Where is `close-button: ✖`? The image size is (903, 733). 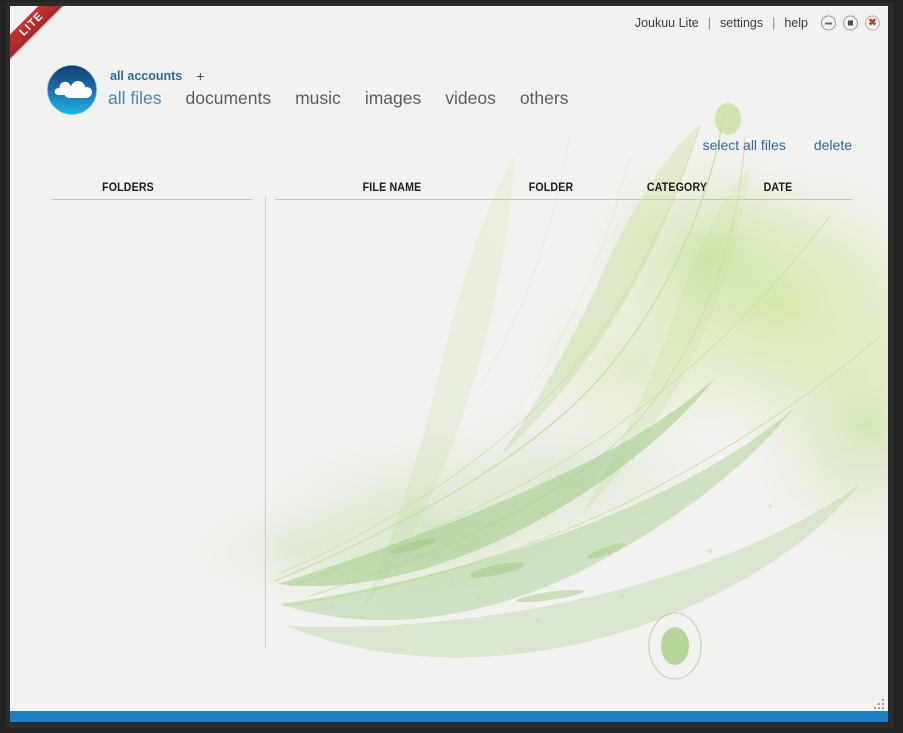
close-button: ✖ is located at coordinates (872, 23).